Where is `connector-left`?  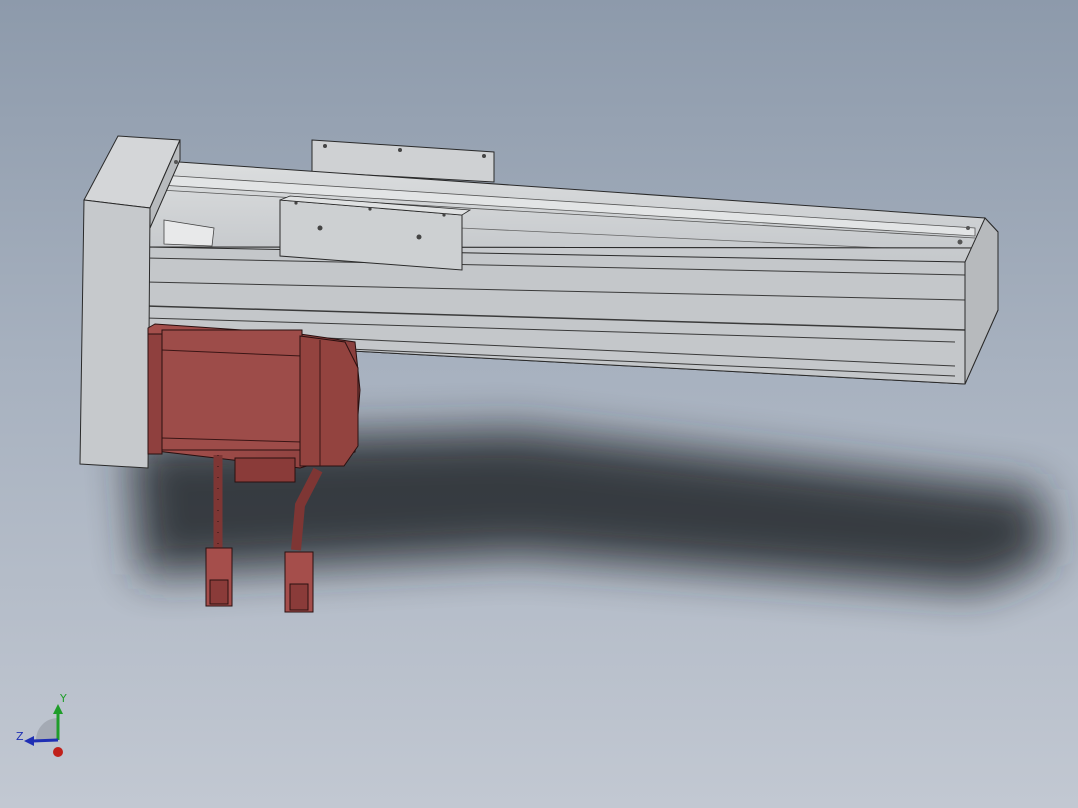
connector-left is located at coordinates (219, 577).